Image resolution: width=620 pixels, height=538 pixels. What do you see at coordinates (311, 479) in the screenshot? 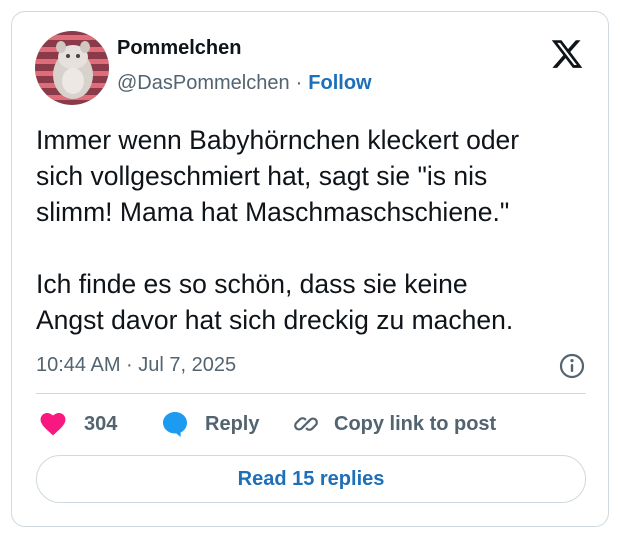
I see `read-replies-button: Read 15 replies` at bounding box center [311, 479].